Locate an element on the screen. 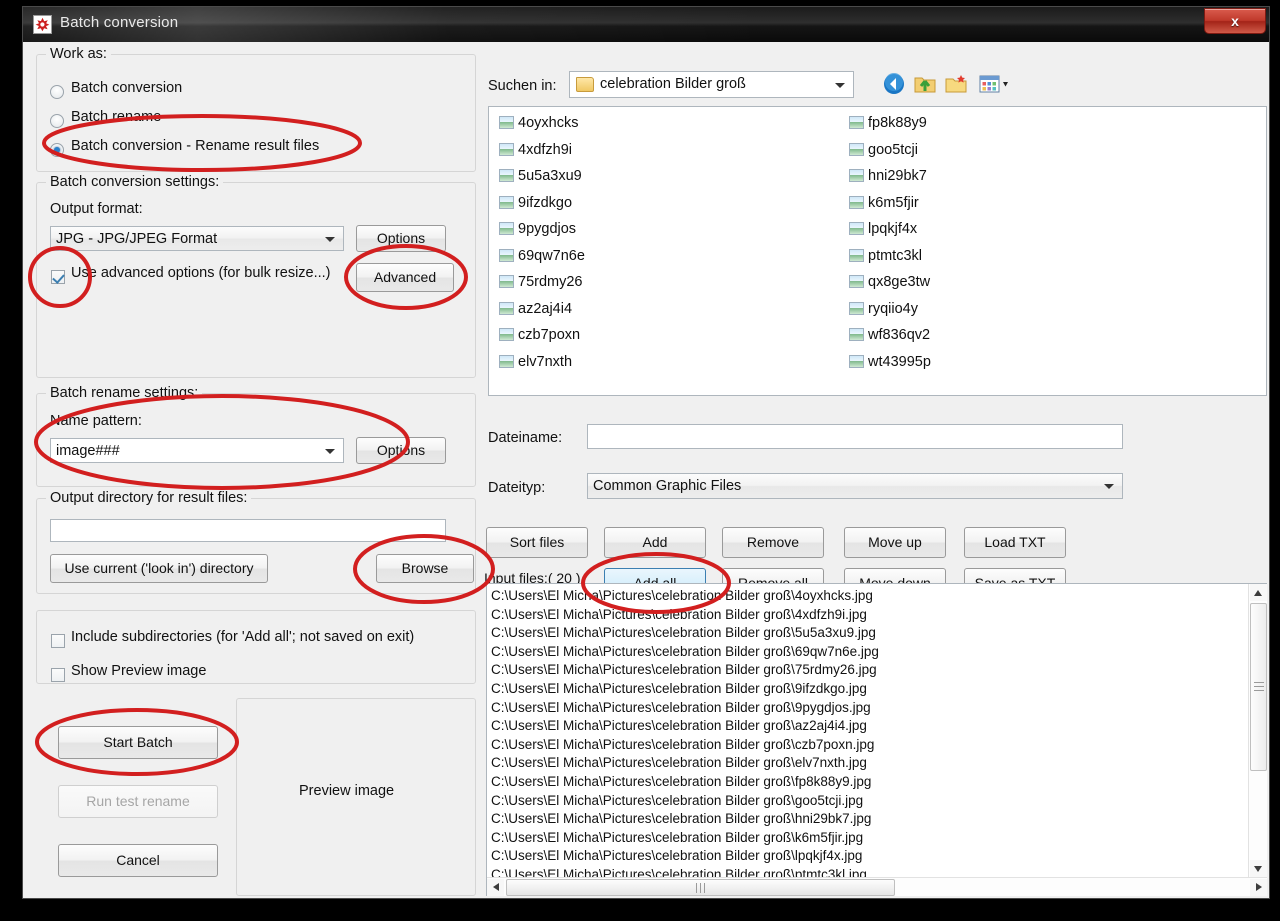 The width and height of the screenshot is (1280, 921). file-browser-item: qx8ge3tw is located at coordinates (889, 282).